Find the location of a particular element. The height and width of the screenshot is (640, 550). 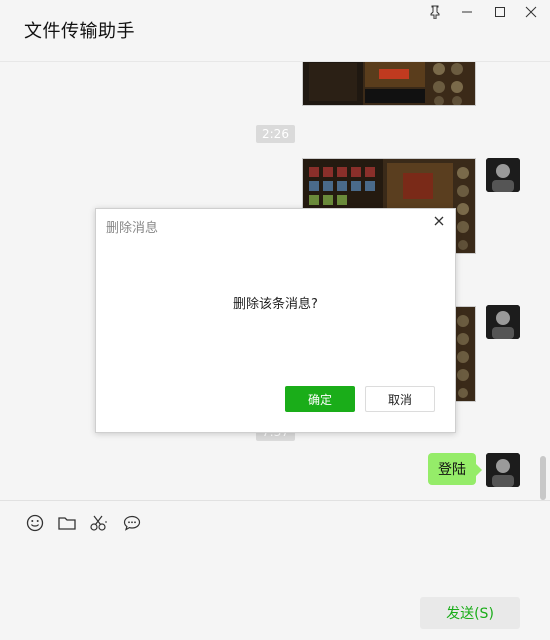

dialog-close-icon is located at coordinates (439, 221).